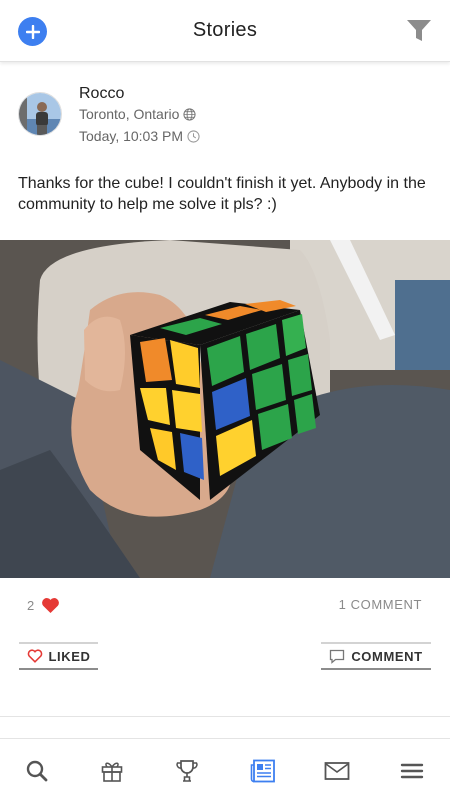 Image resolution: width=450 pixels, height=800 pixels. I want to click on gift-icon, so click(112, 772).